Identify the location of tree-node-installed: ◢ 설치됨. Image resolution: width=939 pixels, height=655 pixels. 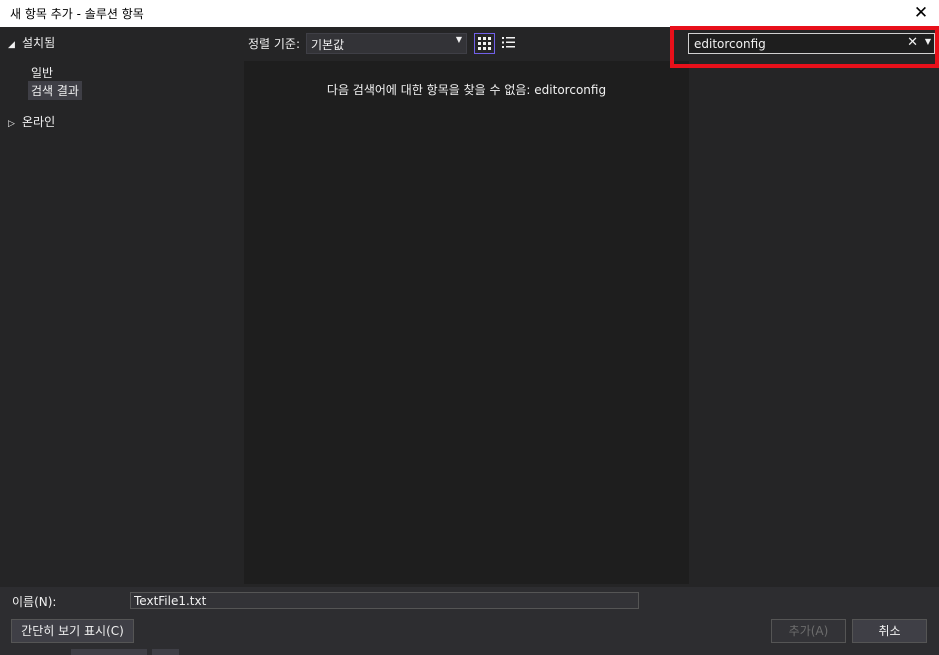
(31, 42).